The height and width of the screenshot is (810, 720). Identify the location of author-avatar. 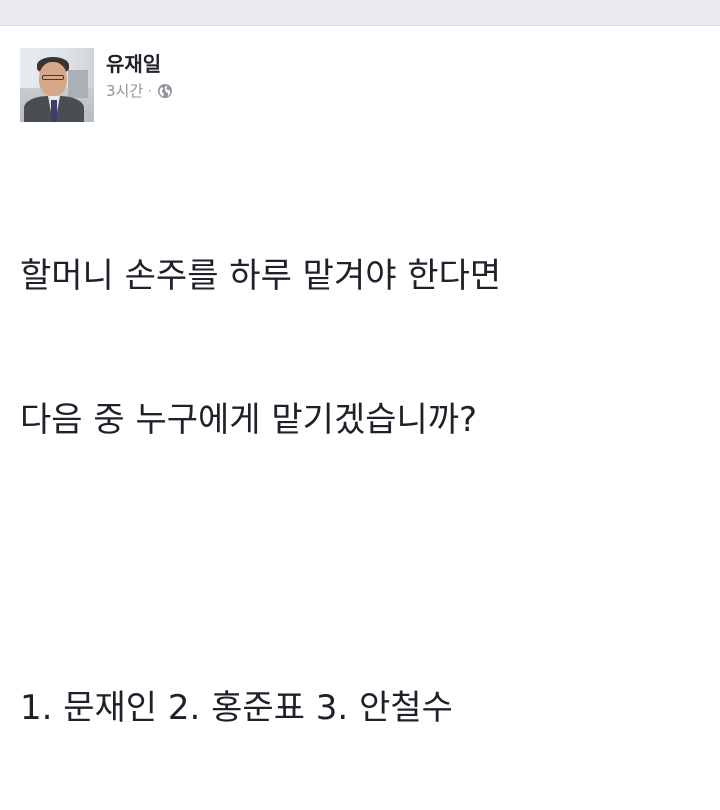
(57, 85).